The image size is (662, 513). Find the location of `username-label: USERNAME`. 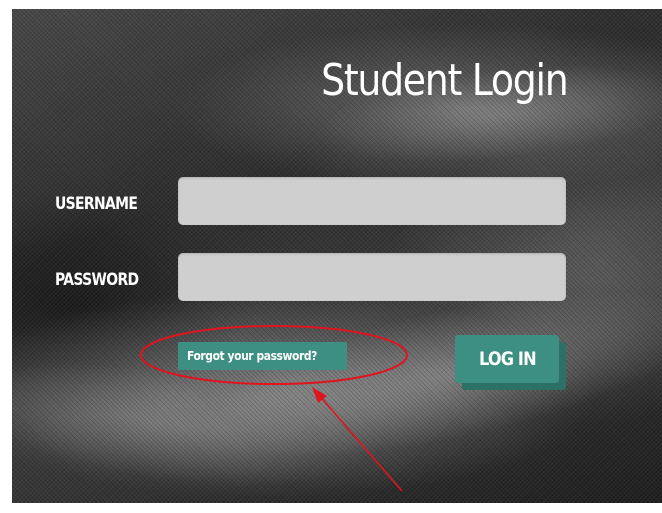

username-label: USERNAME is located at coordinates (96, 204).